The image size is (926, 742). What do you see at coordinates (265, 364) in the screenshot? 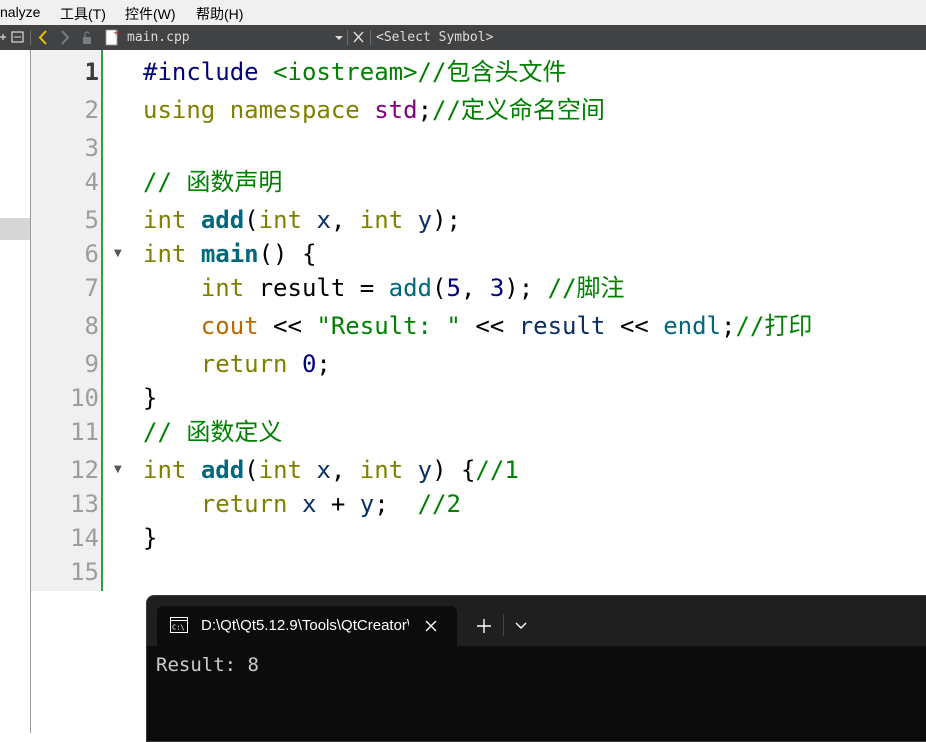
I see `code-line-9: return 0;` at bounding box center [265, 364].